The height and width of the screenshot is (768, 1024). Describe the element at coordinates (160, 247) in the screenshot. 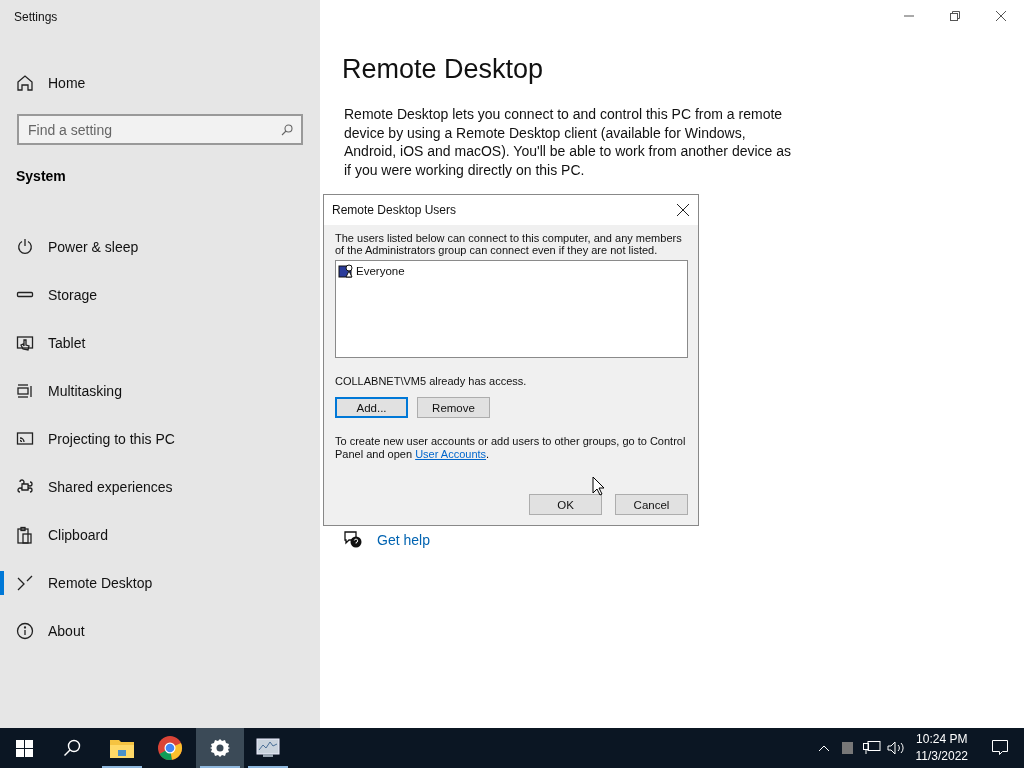

I see `nav-item: Power & sleep` at that location.